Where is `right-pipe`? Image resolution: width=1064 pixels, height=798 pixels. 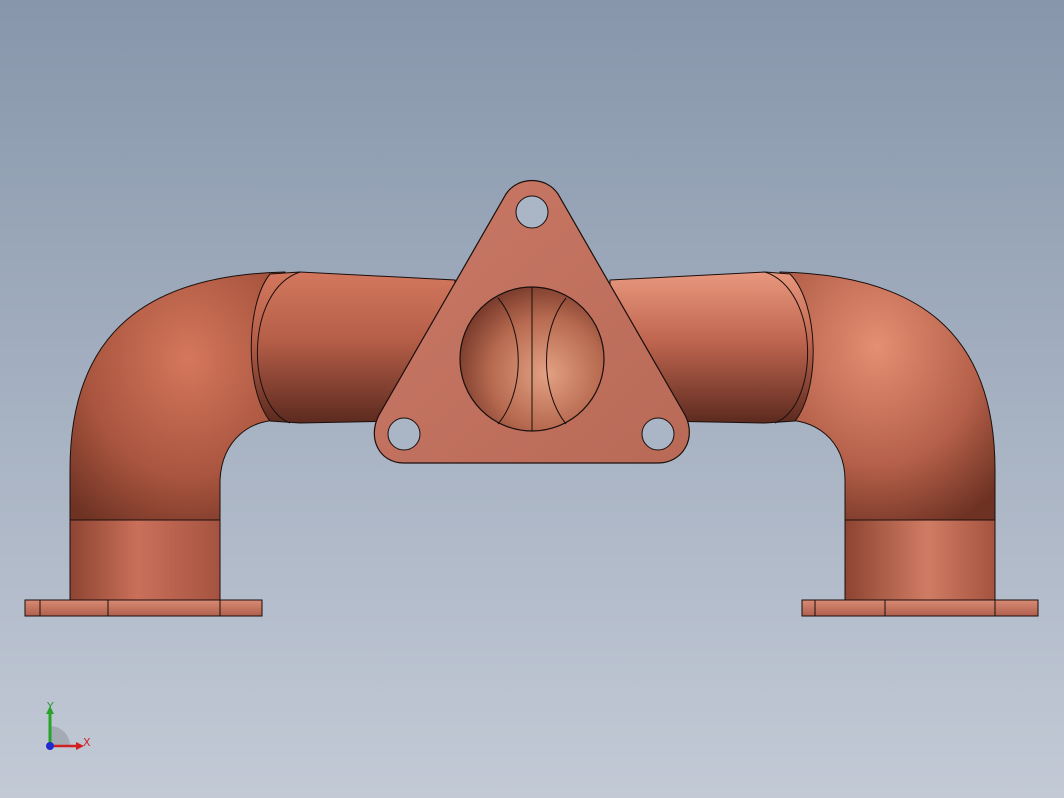
right-pipe is located at coordinates (887, 436).